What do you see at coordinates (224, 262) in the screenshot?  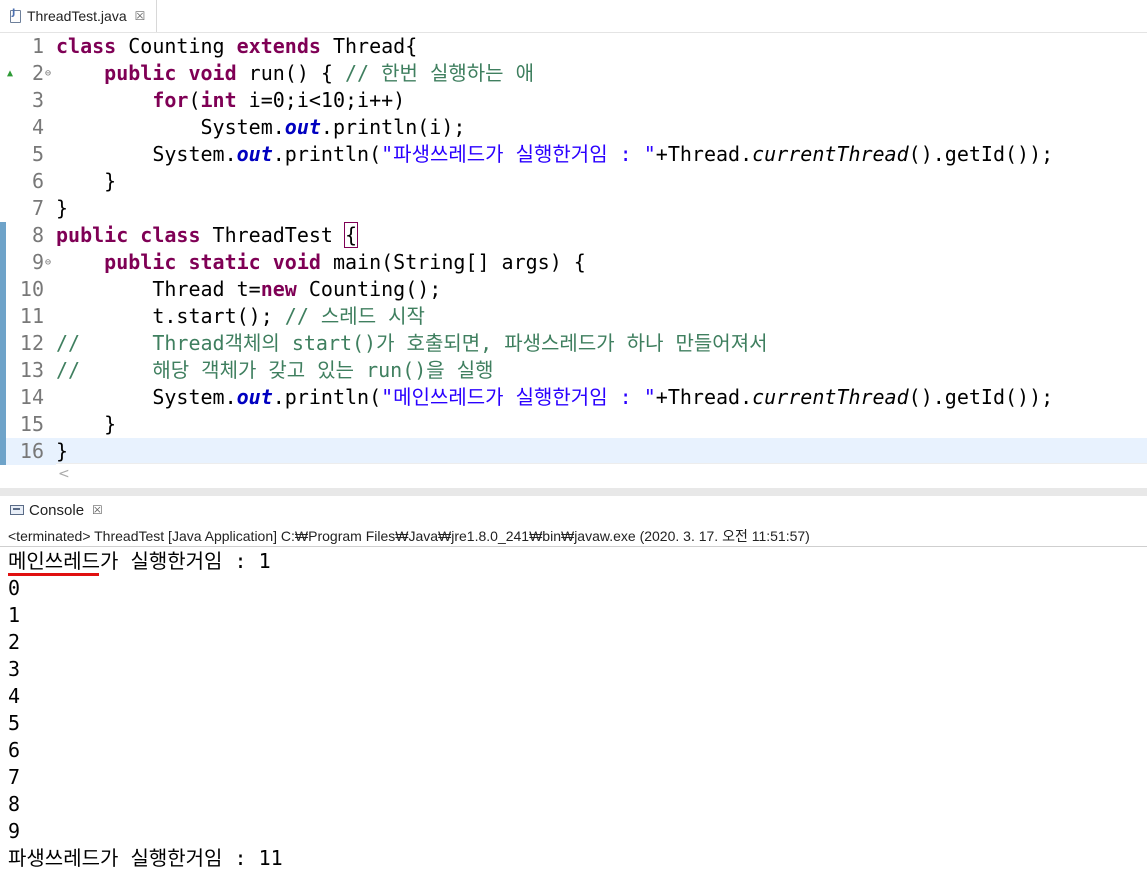 I see `keyword-token: static` at bounding box center [224, 262].